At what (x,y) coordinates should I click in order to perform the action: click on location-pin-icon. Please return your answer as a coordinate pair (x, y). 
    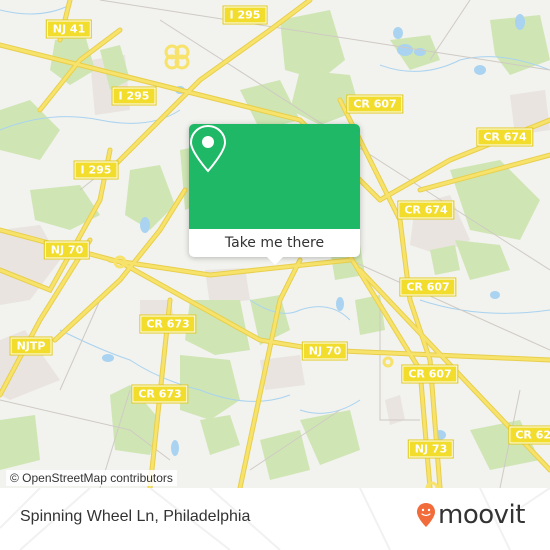
    Looking at the image, I should click on (208, 148).